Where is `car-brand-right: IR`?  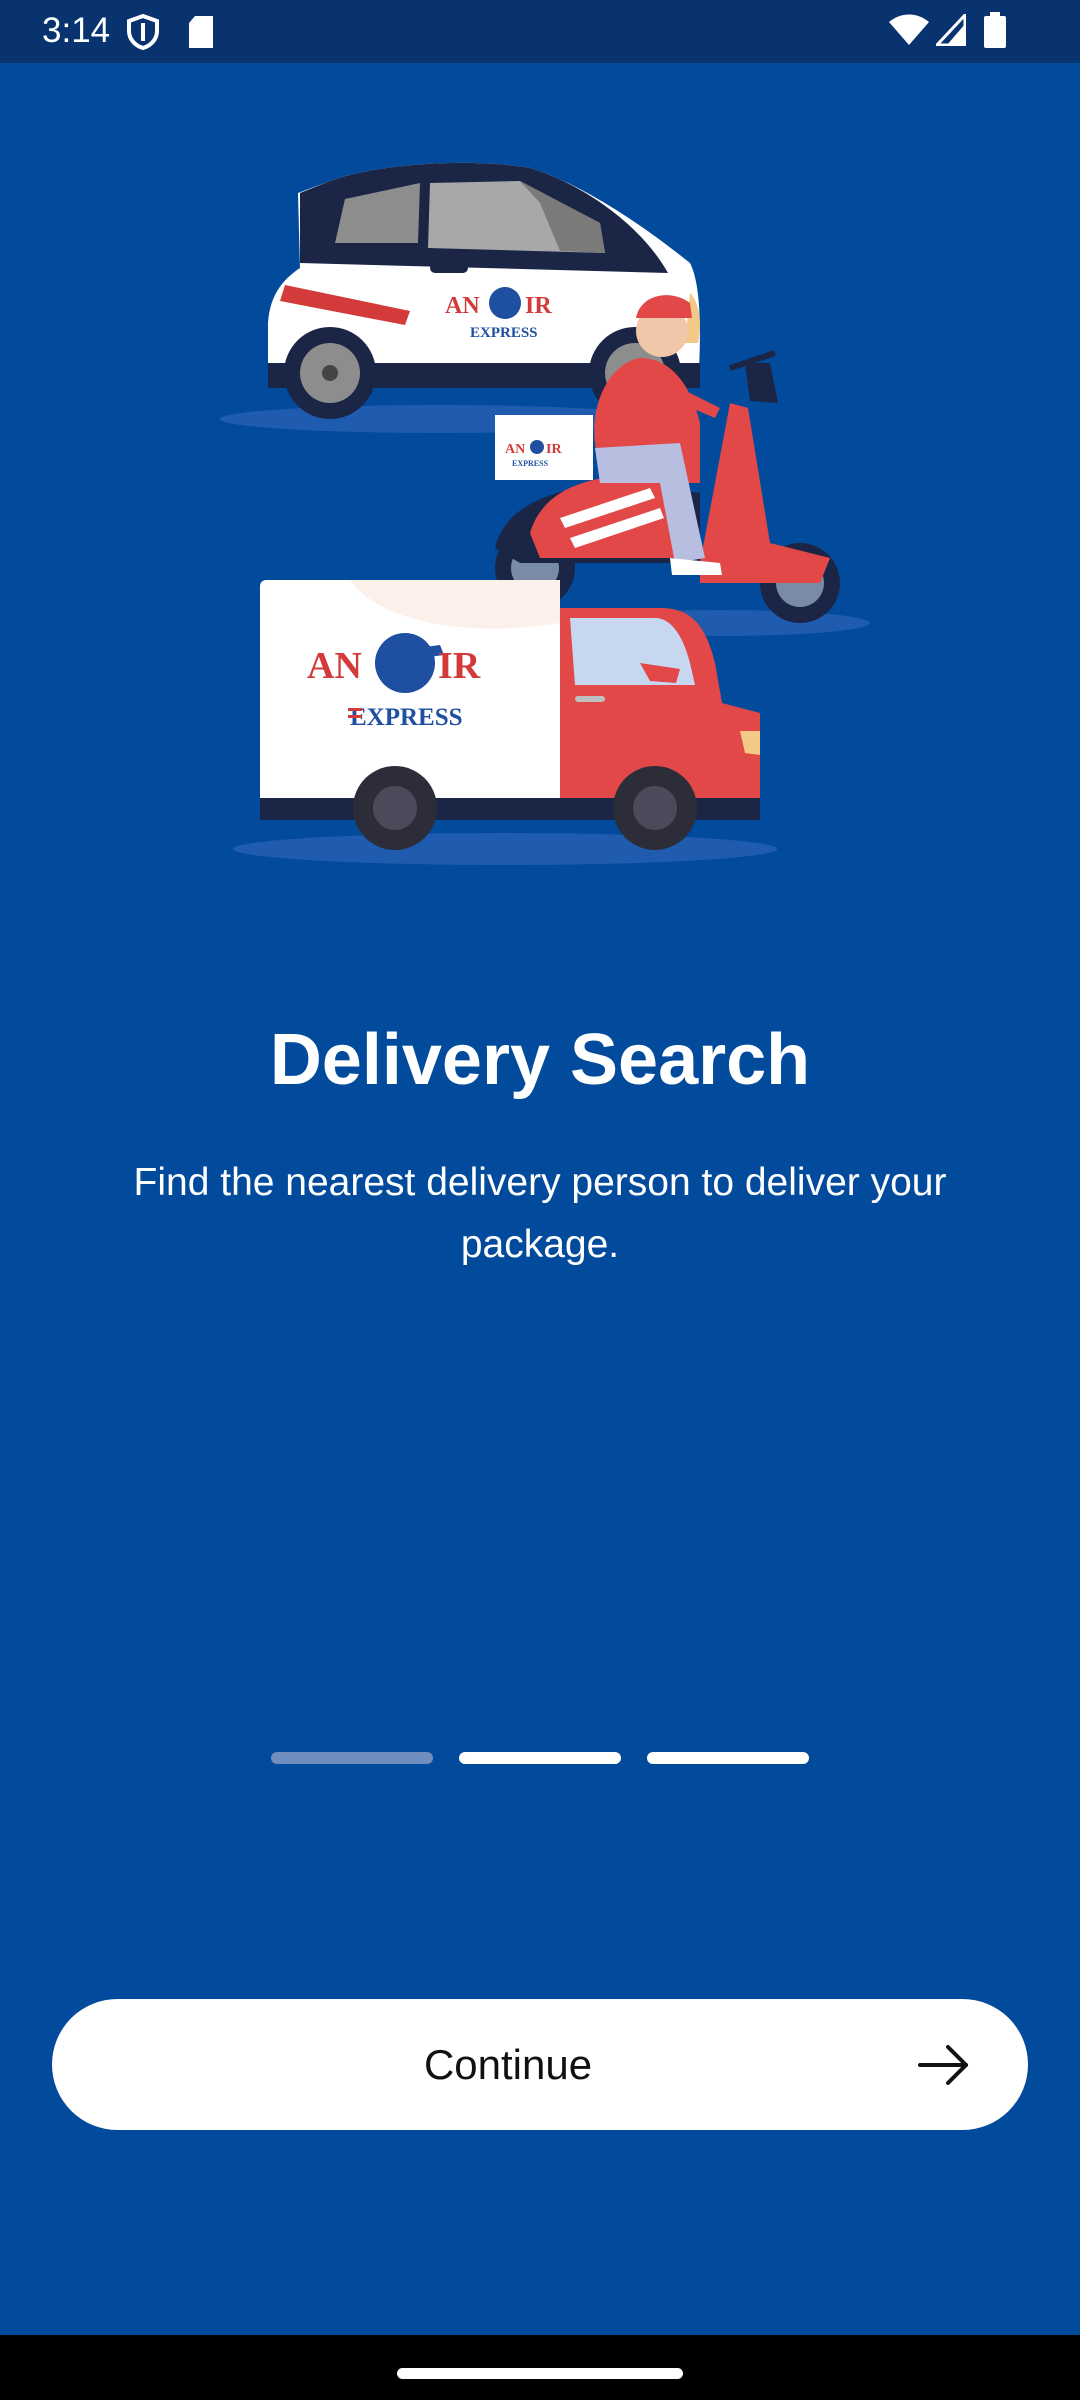 car-brand-right: IR is located at coordinates (538, 306).